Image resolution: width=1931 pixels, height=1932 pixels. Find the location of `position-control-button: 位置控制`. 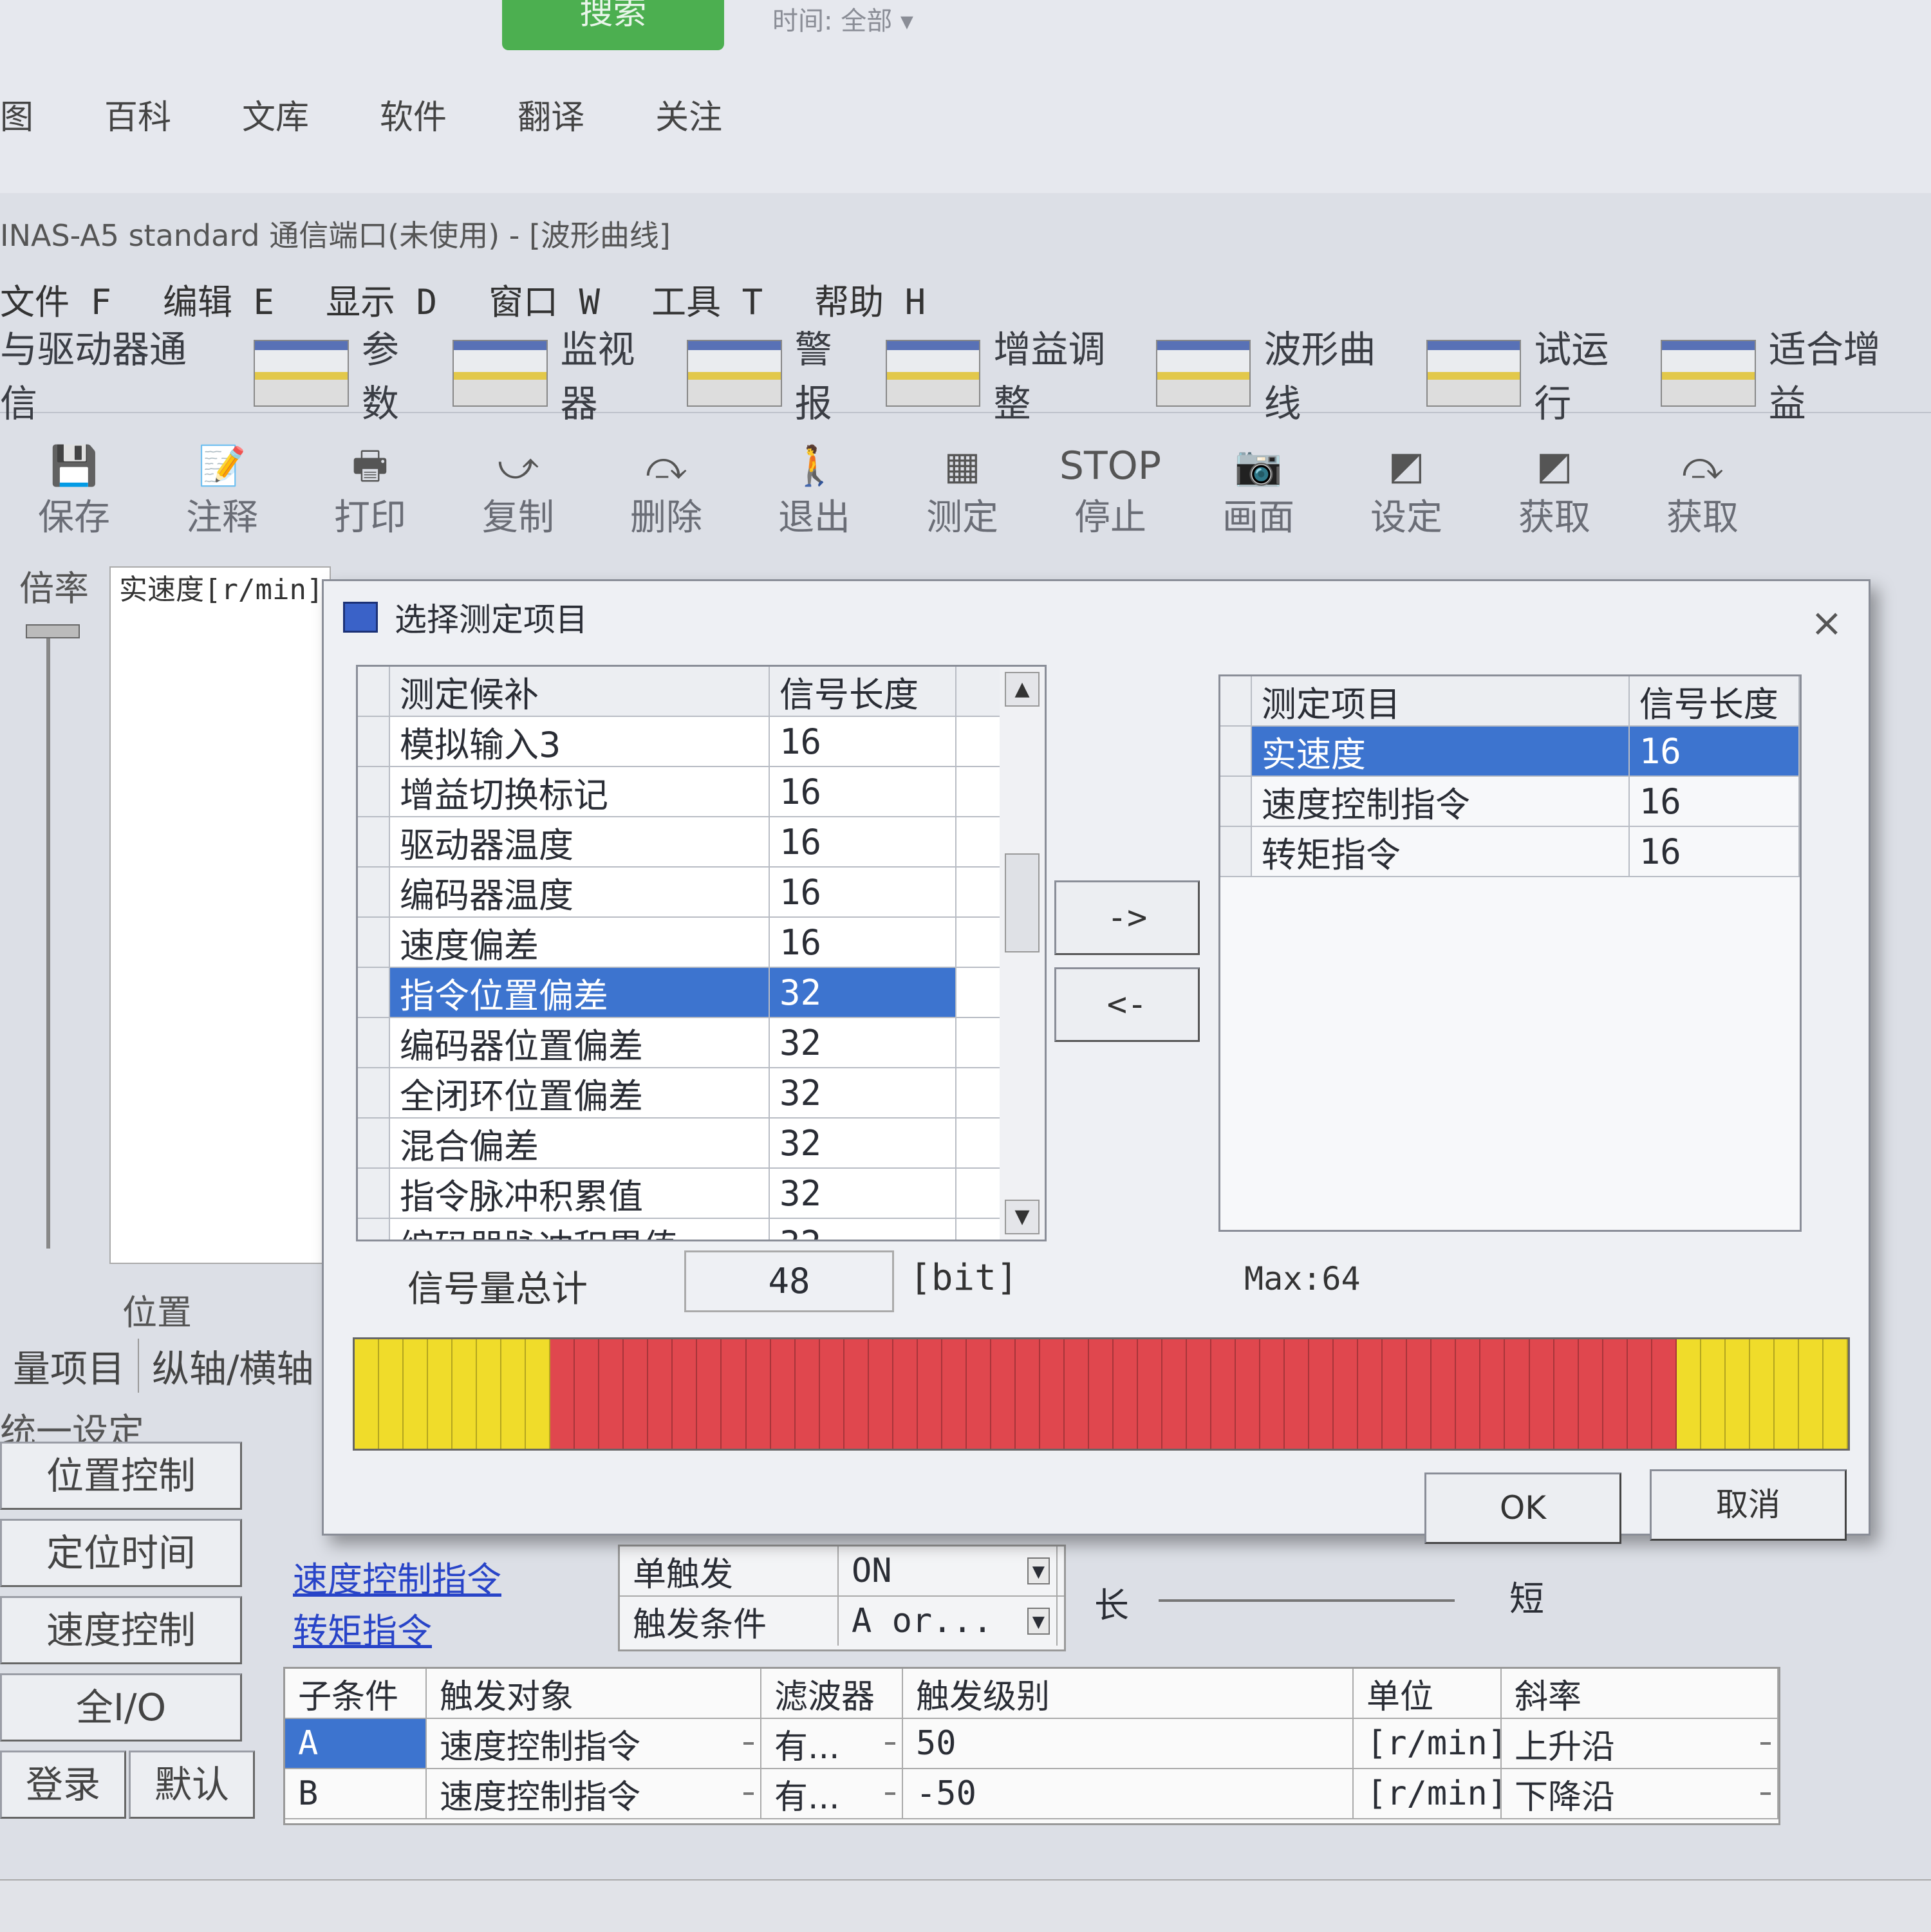

position-control-button: 位置控制 is located at coordinates (121, 1476).